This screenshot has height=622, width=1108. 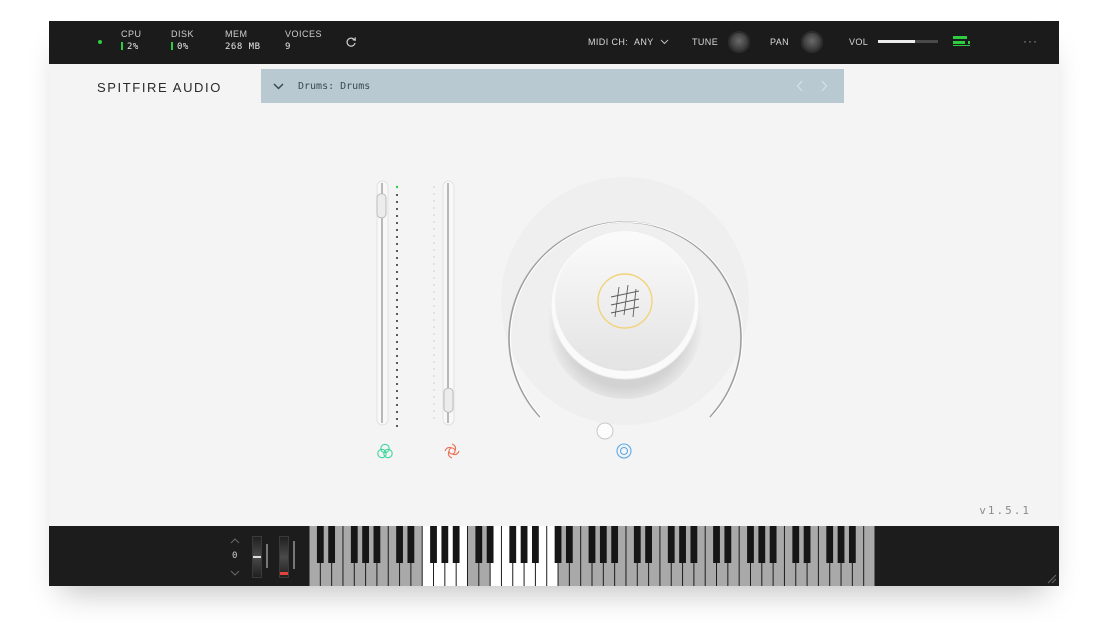 I want to click on controls-area, so click(x=562, y=308).